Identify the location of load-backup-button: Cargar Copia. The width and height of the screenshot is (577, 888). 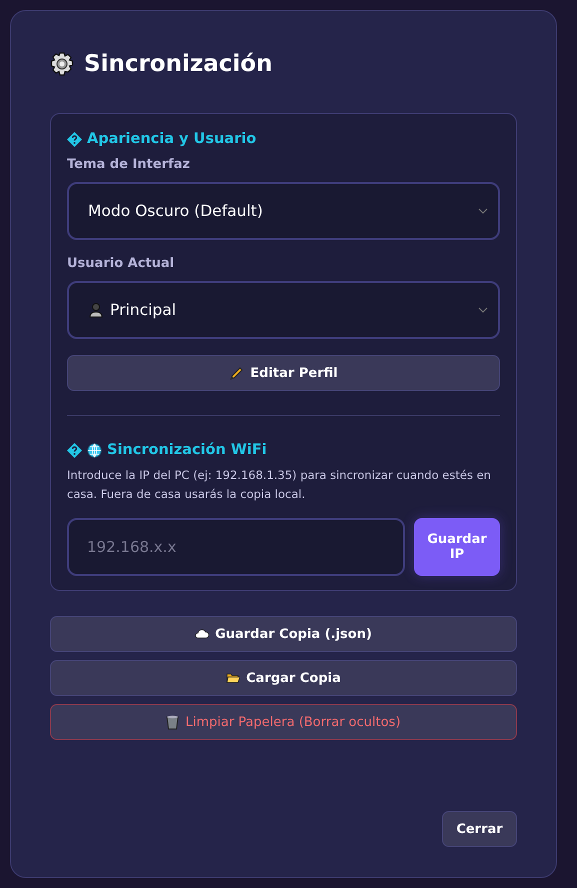
(283, 678).